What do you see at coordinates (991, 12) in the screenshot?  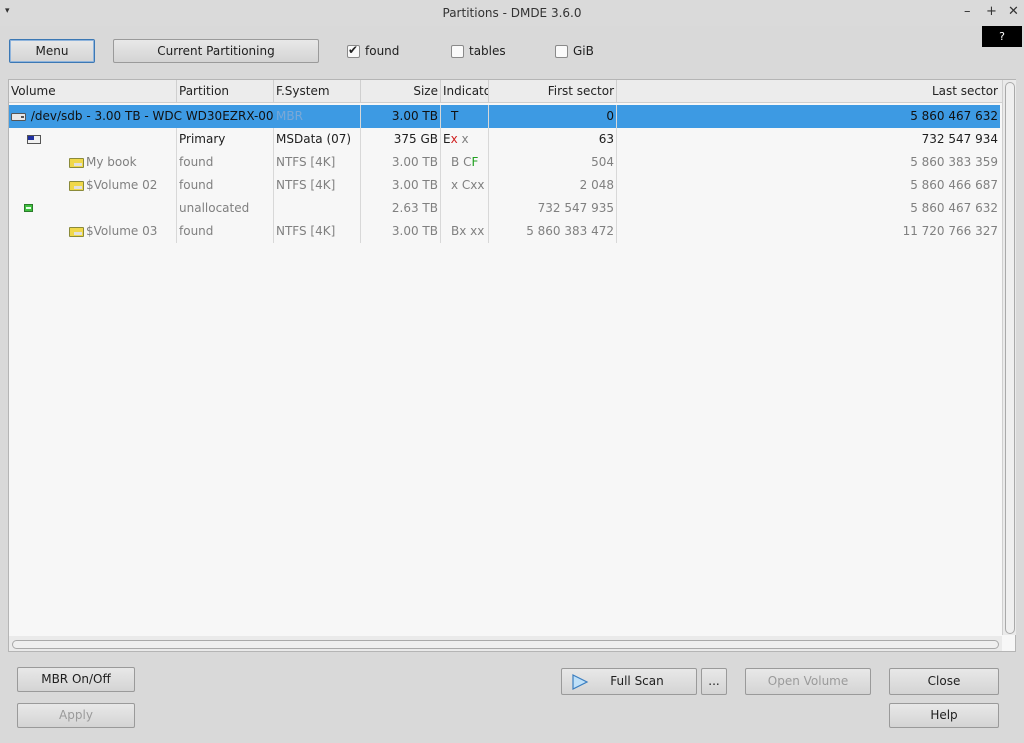 I see `maximize-icon: +` at bounding box center [991, 12].